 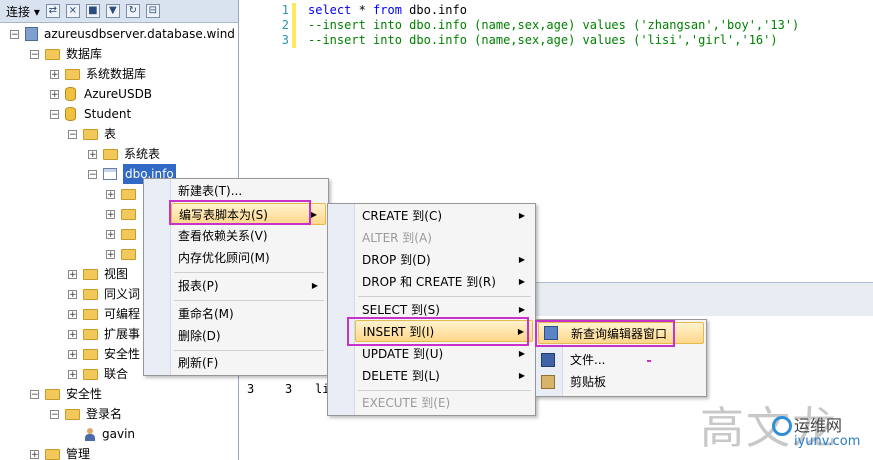 I want to click on tree-system-databases: + 系统数据库, so click(x=98, y=74).